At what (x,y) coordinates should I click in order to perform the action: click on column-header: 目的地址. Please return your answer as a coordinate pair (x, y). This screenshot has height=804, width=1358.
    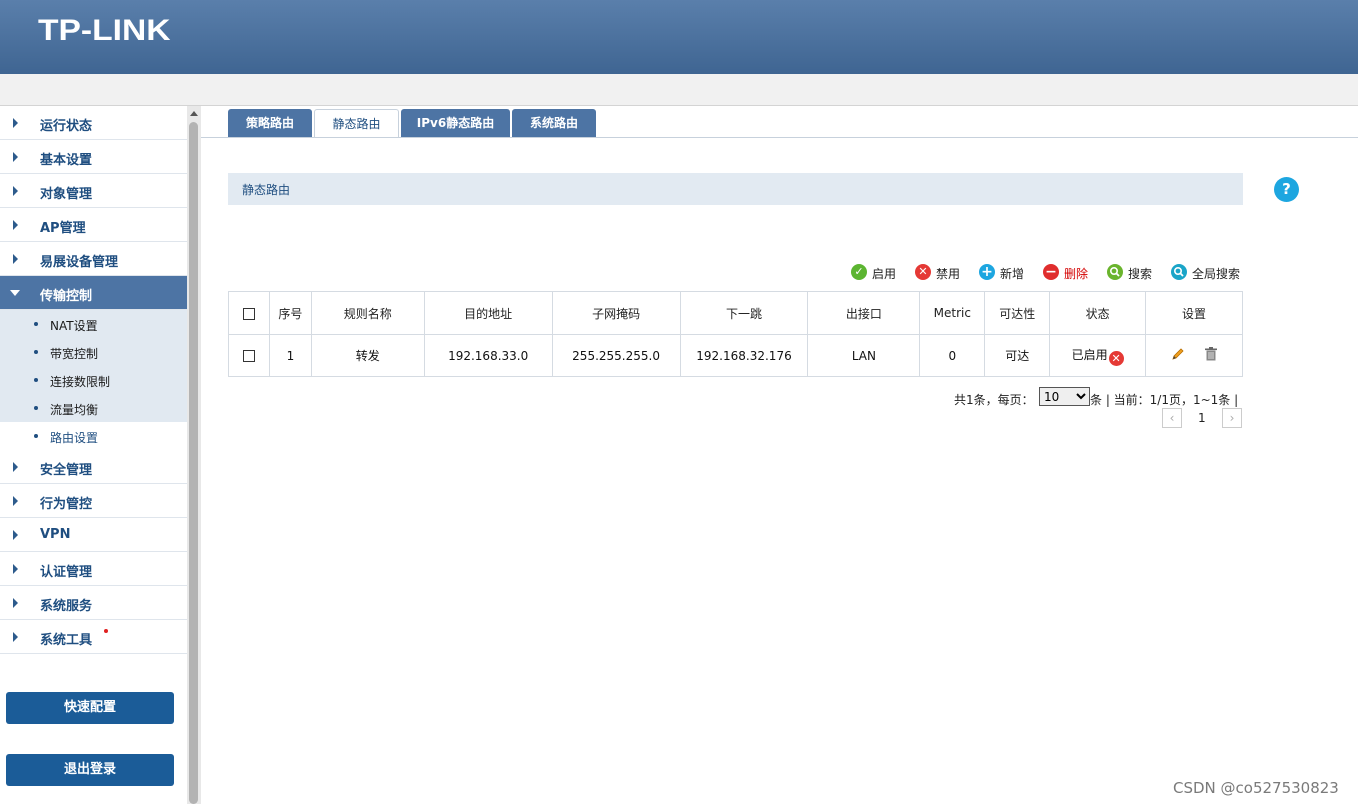
    Looking at the image, I should click on (488, 313).